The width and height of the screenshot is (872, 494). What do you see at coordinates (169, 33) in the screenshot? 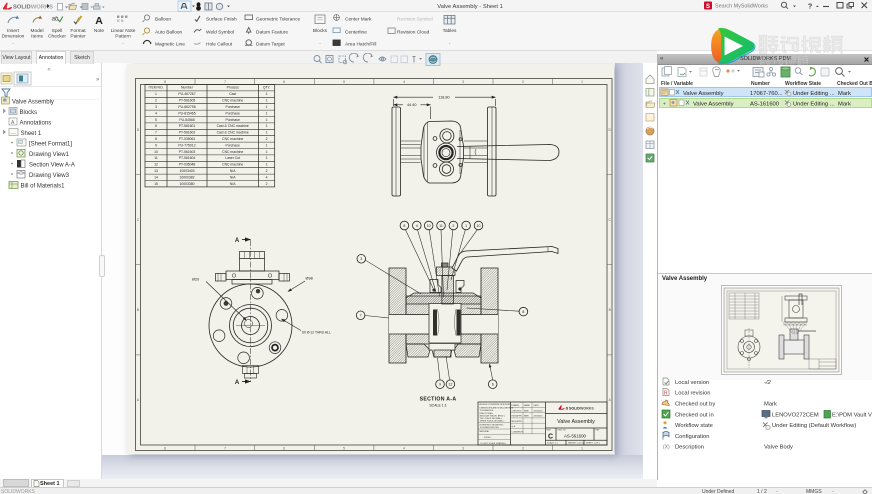
I see `svg-text: Auto Balloon` at bounding box center [169, 33].